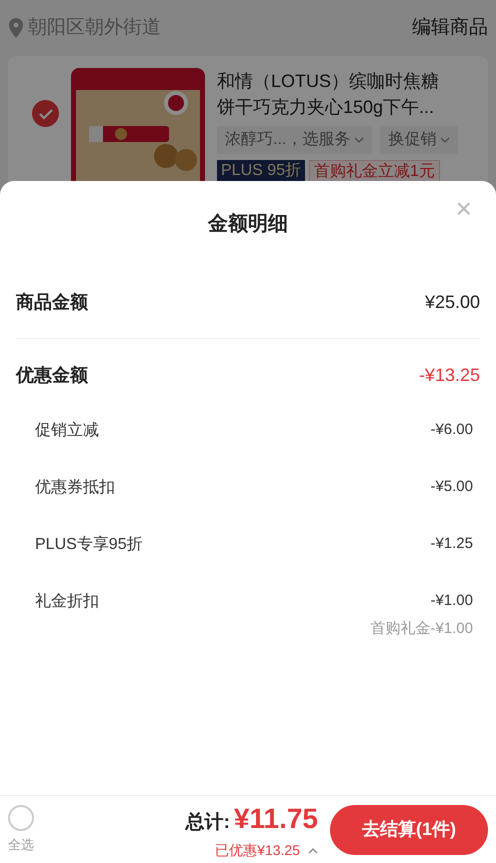  Describe the element at coordinates (450, 28) in the screenshot. I see `edit-button: 编辑商品` at that location.